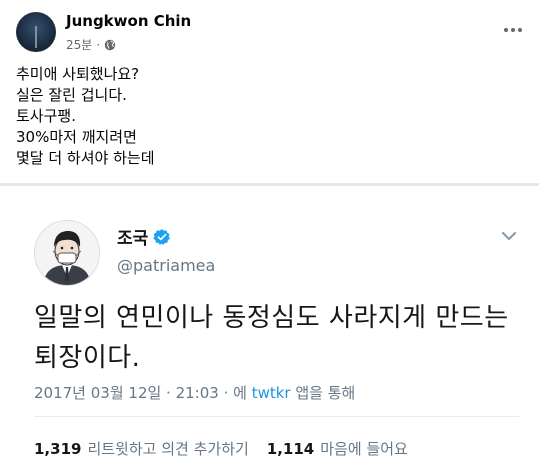  What do you see at coordinates (36, 37) in the screenshot?
I see `avatar-image-detail` at bounding box center [36, 37].